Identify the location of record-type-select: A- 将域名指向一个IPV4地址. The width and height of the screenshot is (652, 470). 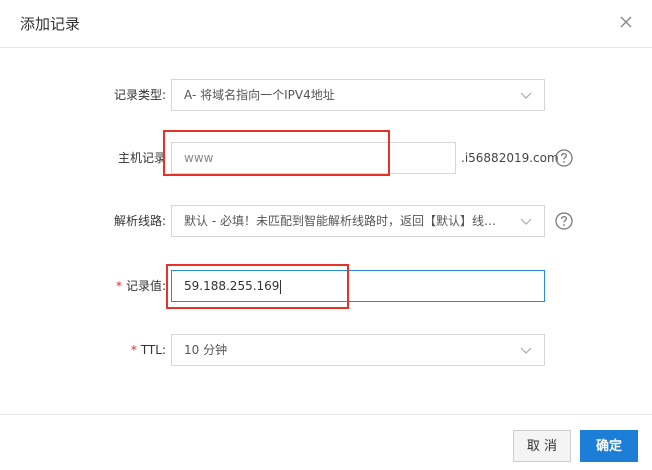
(358, 95).